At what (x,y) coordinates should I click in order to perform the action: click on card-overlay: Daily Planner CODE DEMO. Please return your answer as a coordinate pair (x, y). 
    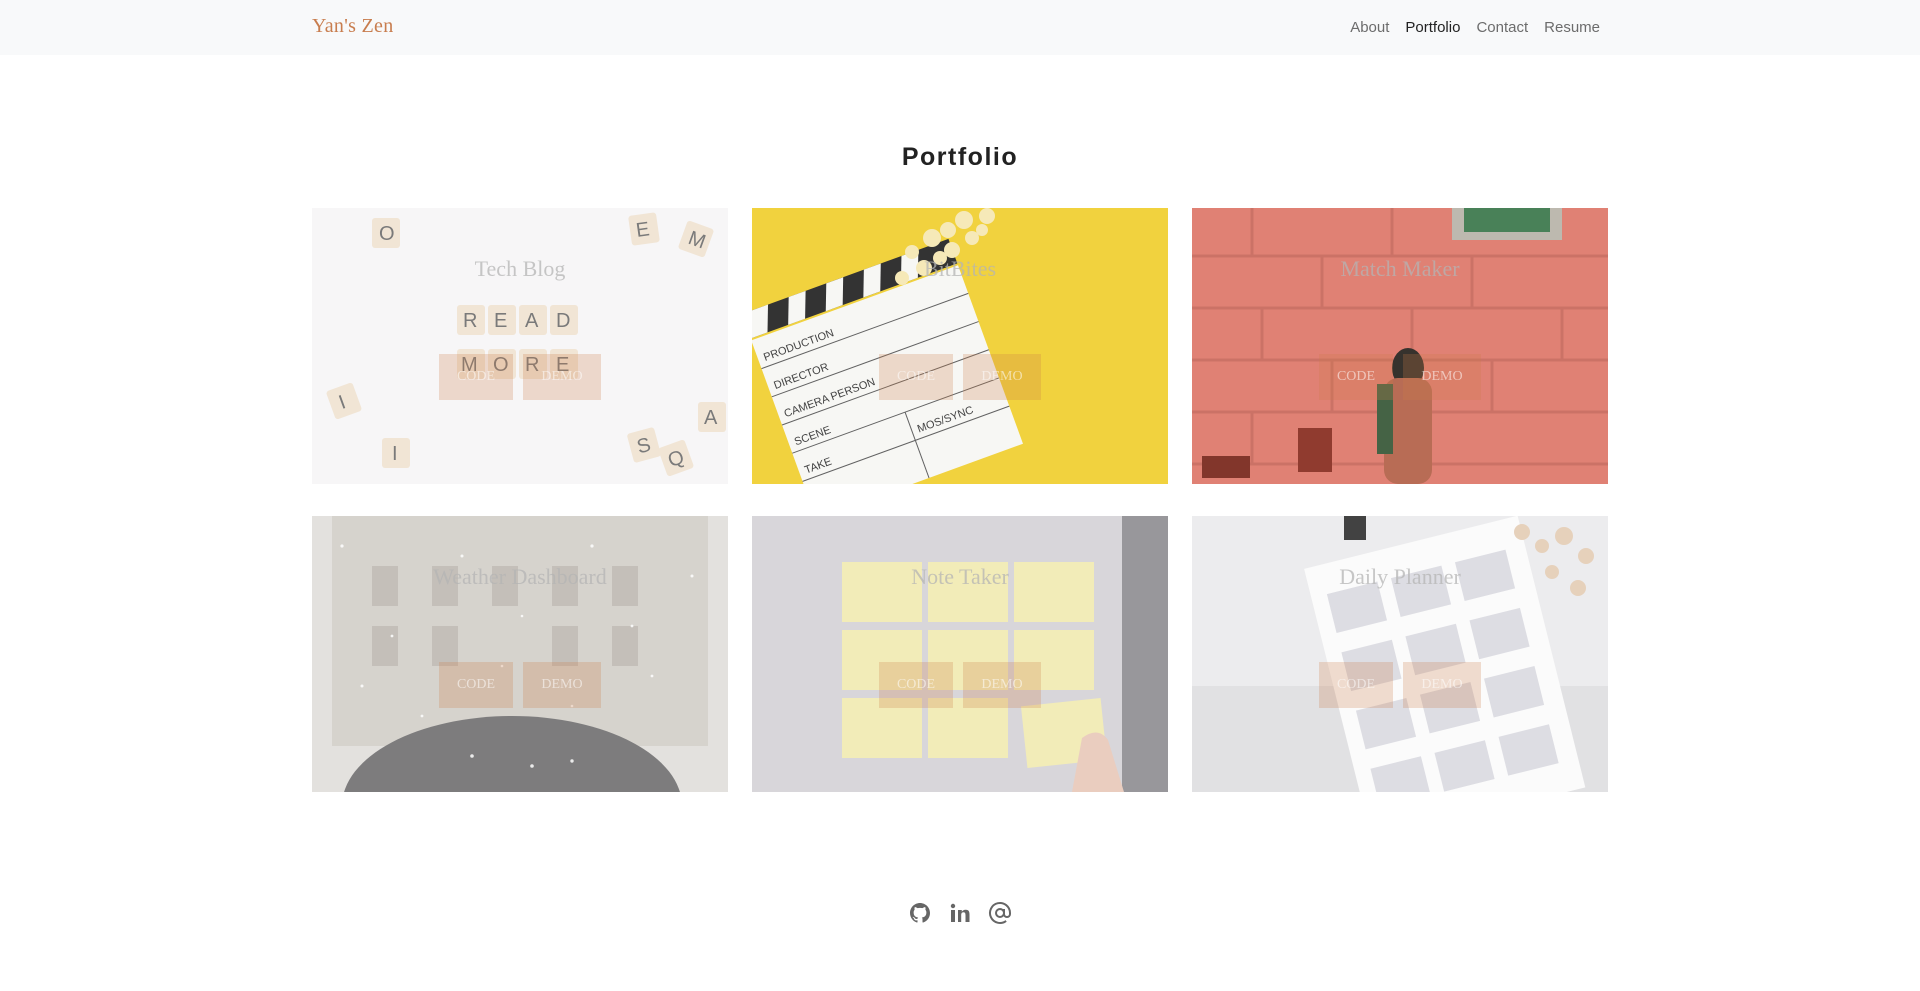
    Looking at the image, I should click on (1400, 654).